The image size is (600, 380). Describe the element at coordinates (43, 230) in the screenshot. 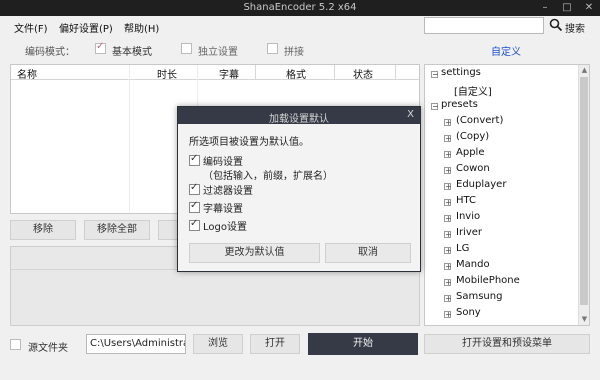

I see `remove-button: 移除` at that location.